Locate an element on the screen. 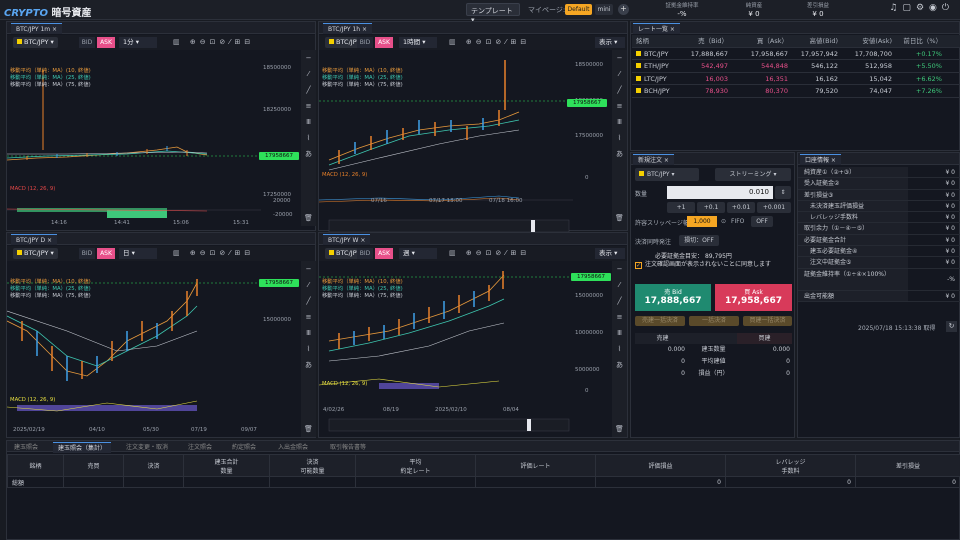 The height and width of the screenshot is (540, 960). x-tick: 2025/02/19 is located at coordinates (29, 430).